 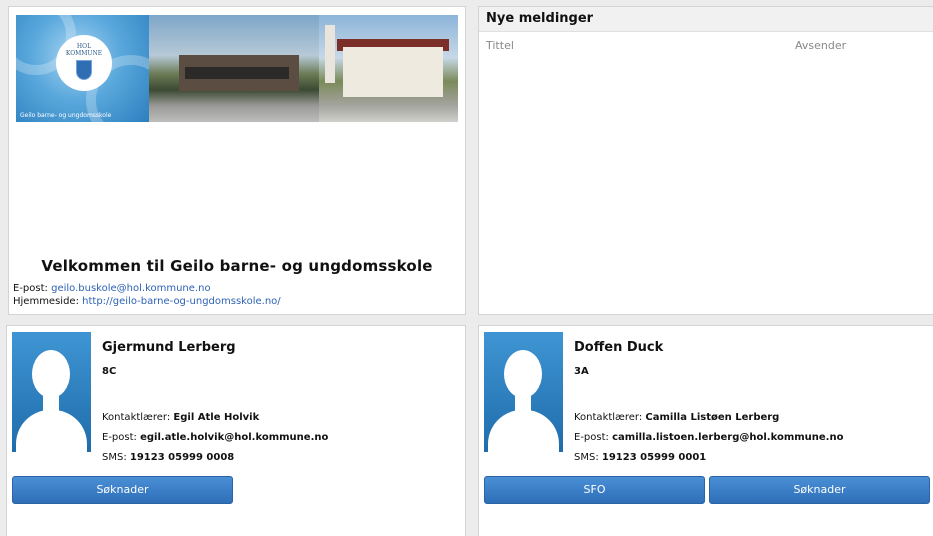 I want to click on teacher-email-row: E-post: egil.atle.holvik@hol.kommune.no, so click(x=215, y=437).